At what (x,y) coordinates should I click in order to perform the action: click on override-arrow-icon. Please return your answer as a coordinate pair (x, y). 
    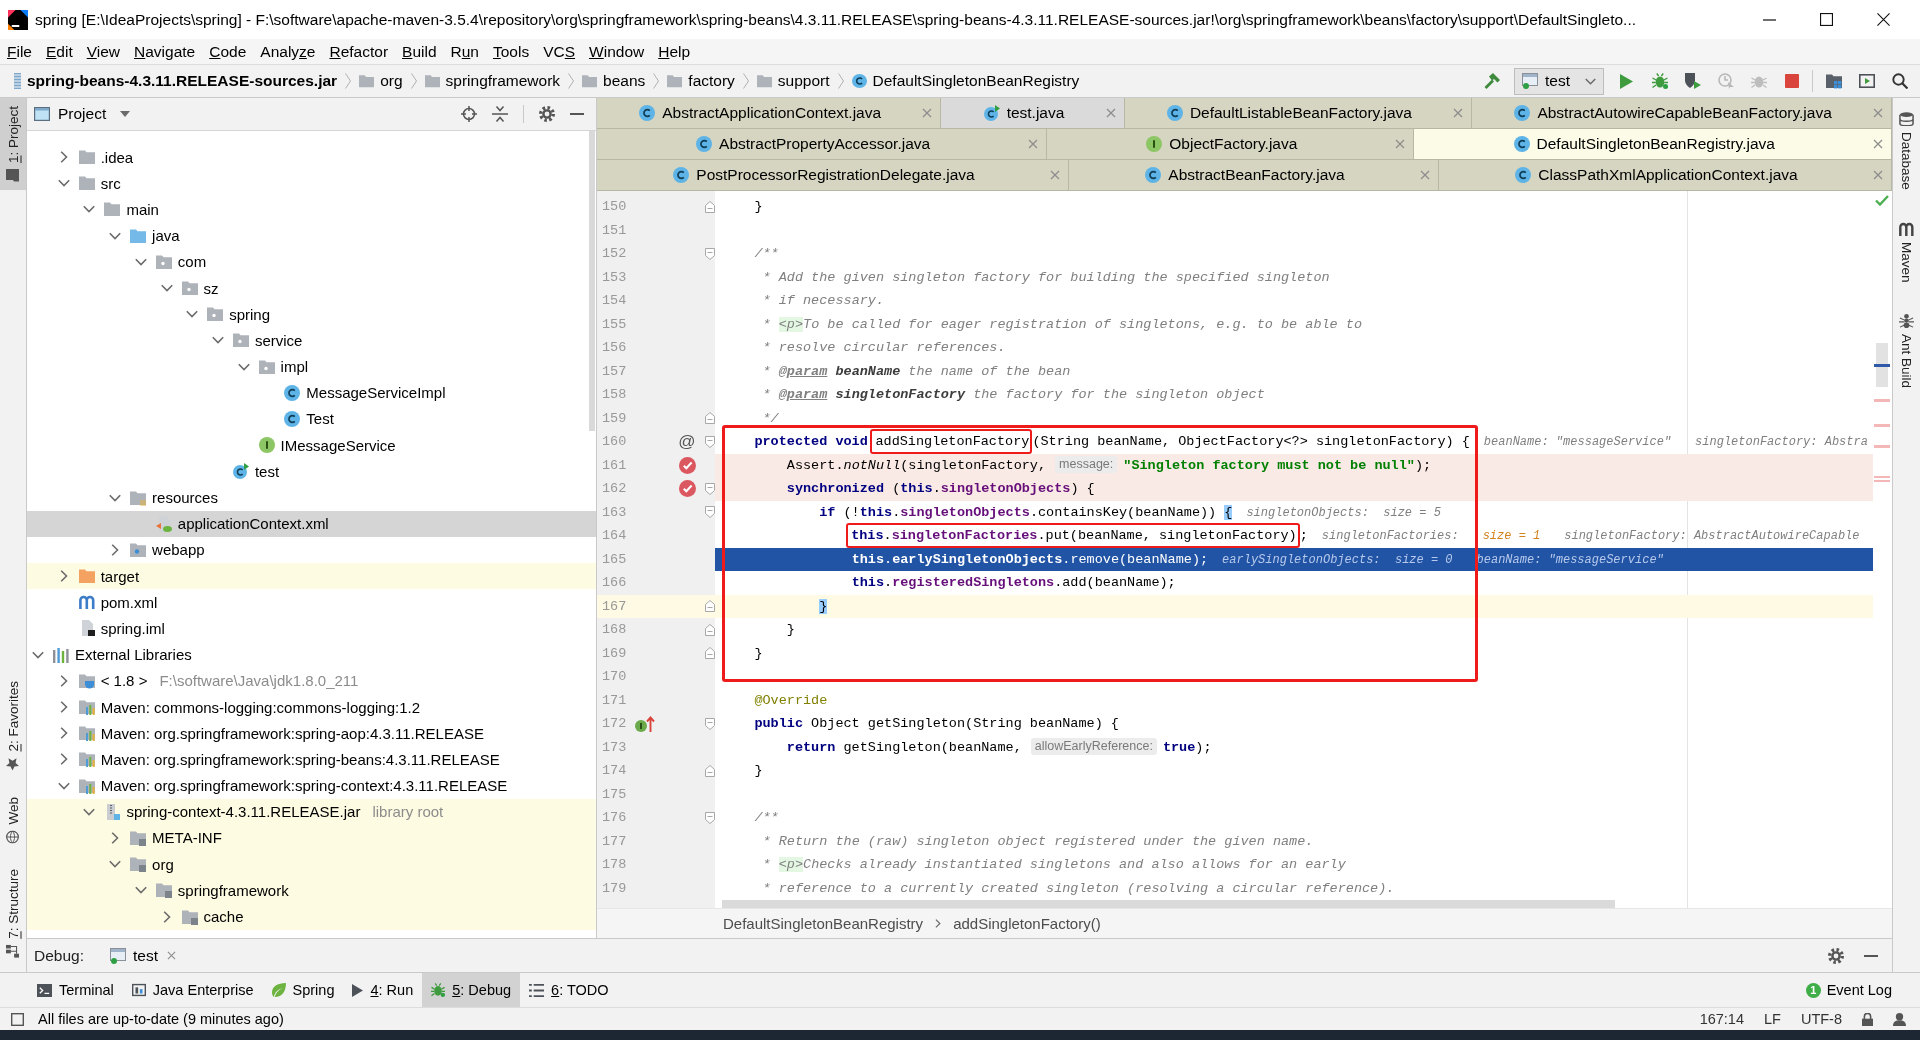
    Looking at the image, I should click on (645, 723).